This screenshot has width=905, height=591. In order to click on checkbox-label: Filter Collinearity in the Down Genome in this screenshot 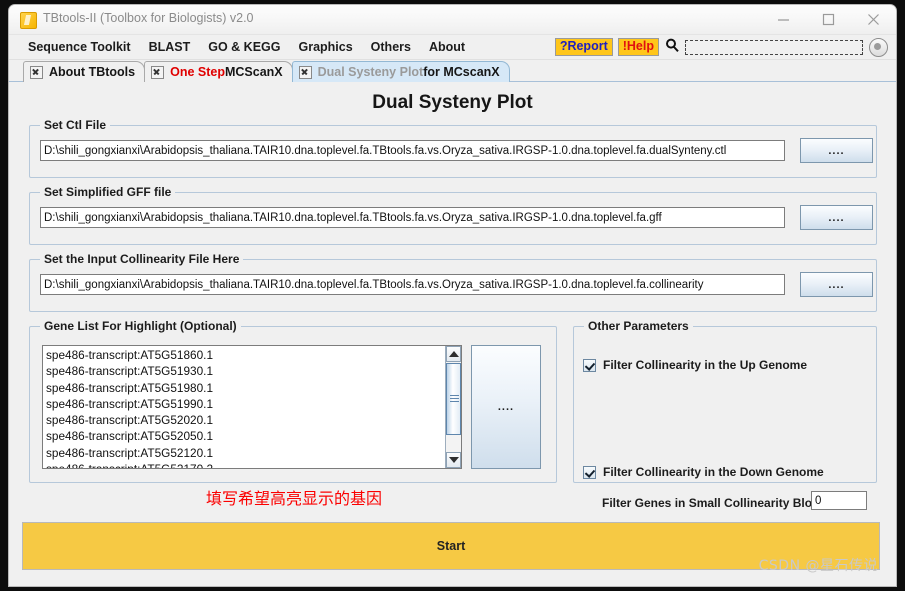, I will do `click(713, 472)`.